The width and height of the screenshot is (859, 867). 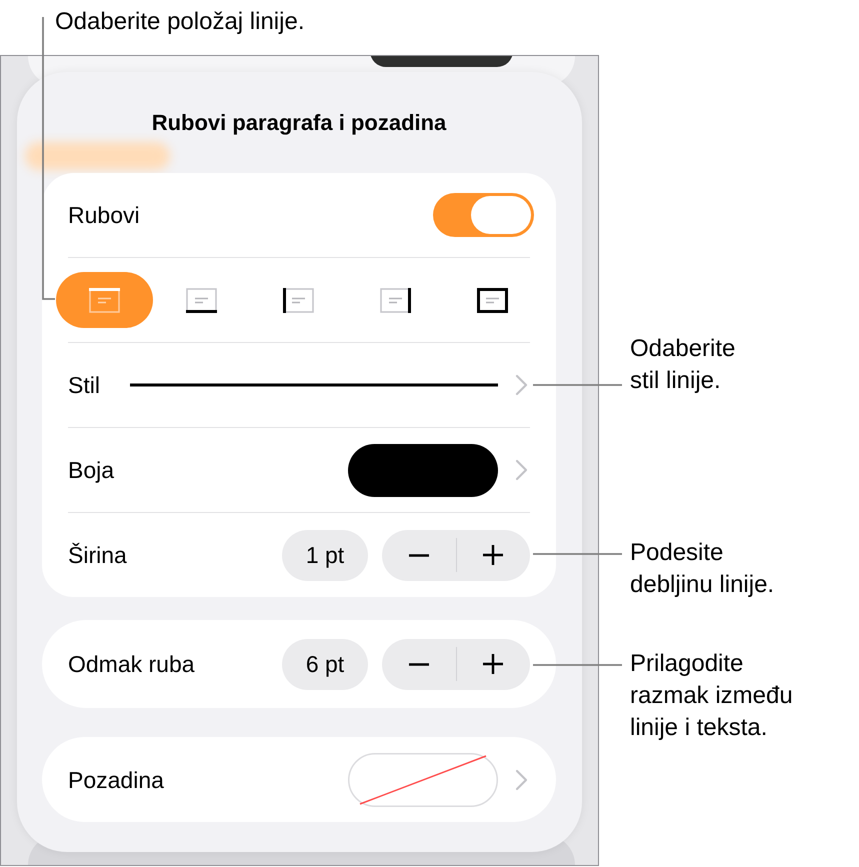 What do you see at coordinates (483, 215) in the screenshot?
I see `toggle-switch` at bounding box center [483, 215].